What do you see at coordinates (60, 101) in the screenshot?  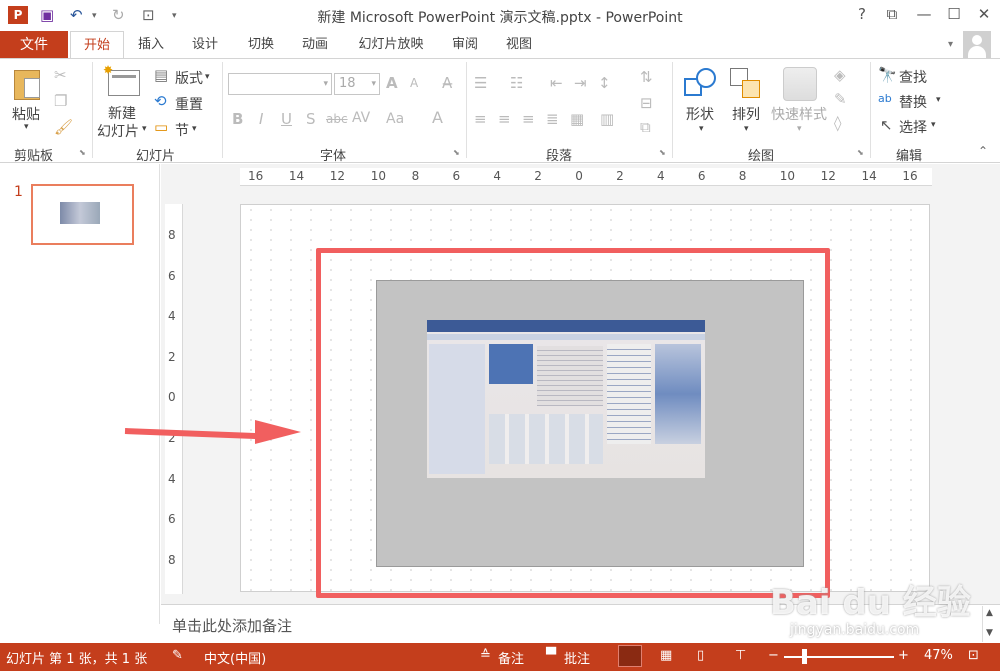 I see `copy-icon: ❐` at bounding box center [60, 101].